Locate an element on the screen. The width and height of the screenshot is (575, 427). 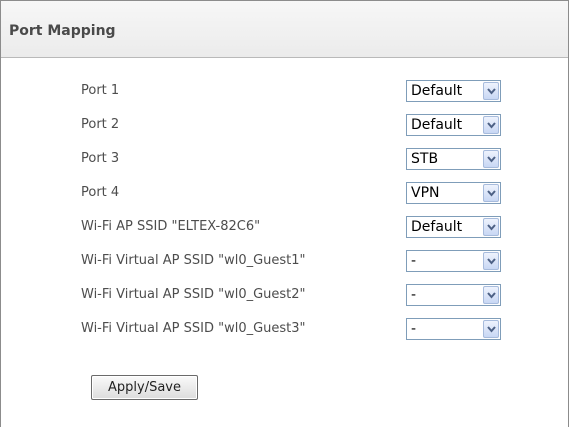
port-4-row: Port 4 VPN is located at coordinates (284, 194).